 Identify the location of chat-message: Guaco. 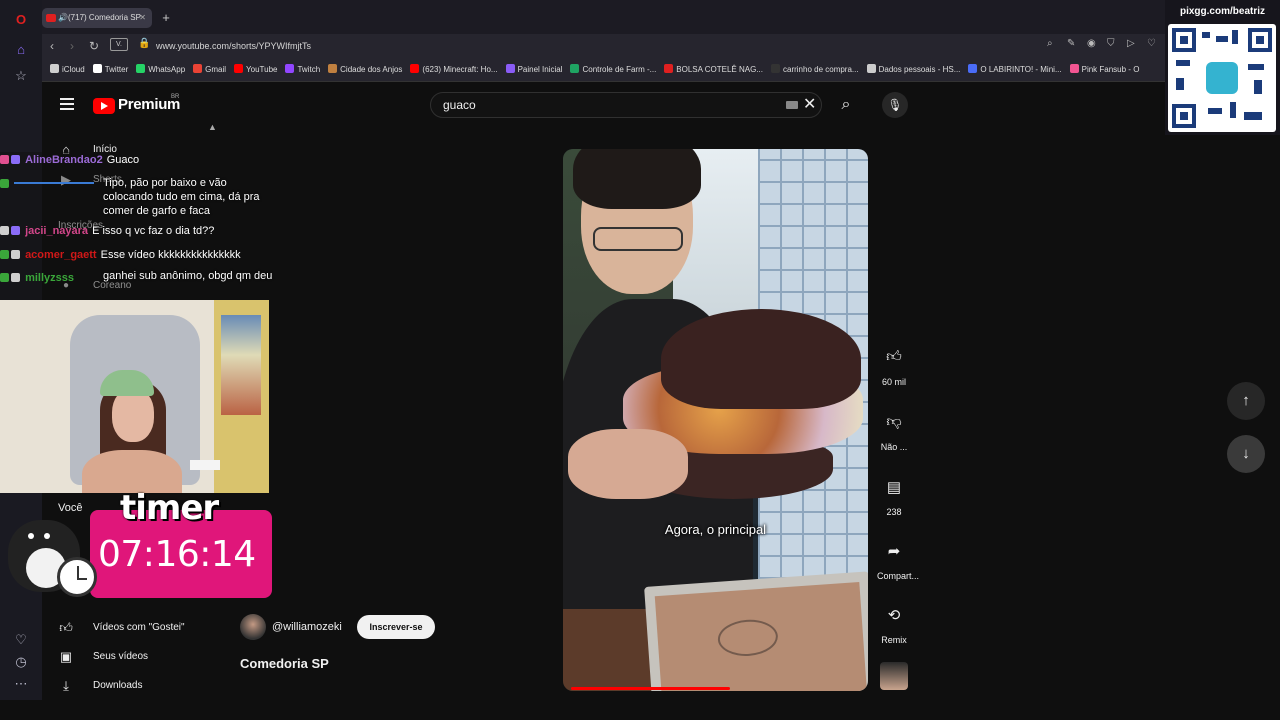
(123, 160).